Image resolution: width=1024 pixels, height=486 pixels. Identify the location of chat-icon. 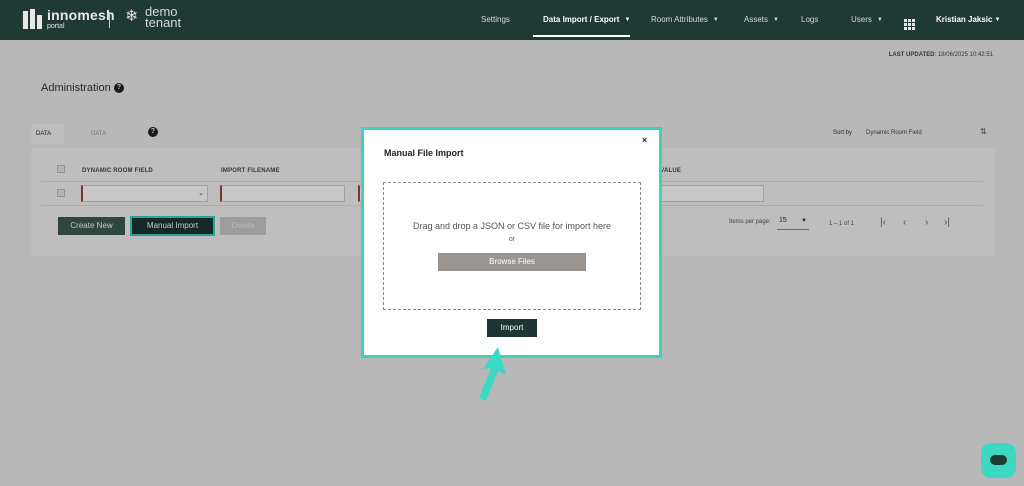
(998, 460).